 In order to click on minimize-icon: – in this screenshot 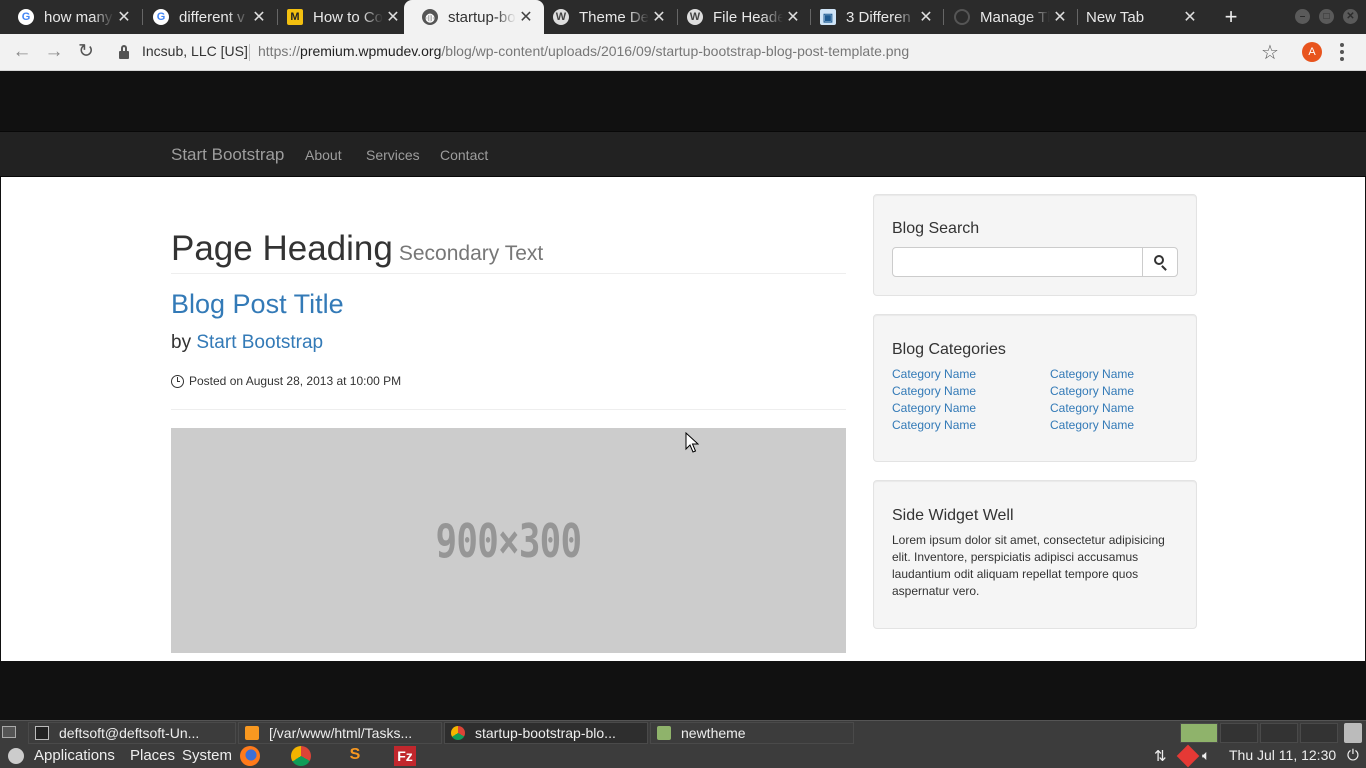, I will do `click(1302, 16)`.